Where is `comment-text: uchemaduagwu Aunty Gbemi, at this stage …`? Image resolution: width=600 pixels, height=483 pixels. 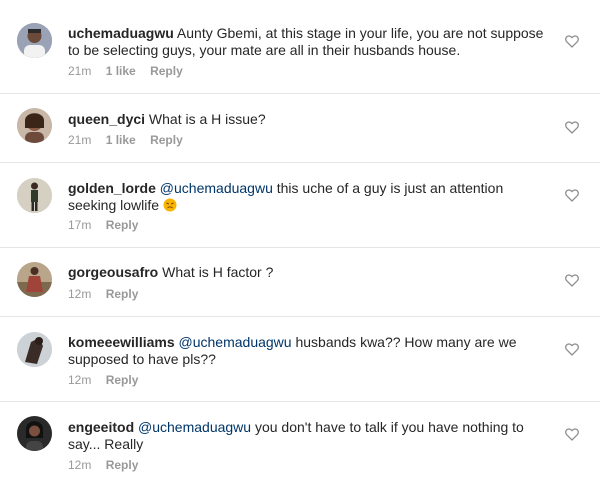
comment-text: uchemaduagwu Aunty Gbemi, at this stage … is located at coordinates (310, 42).